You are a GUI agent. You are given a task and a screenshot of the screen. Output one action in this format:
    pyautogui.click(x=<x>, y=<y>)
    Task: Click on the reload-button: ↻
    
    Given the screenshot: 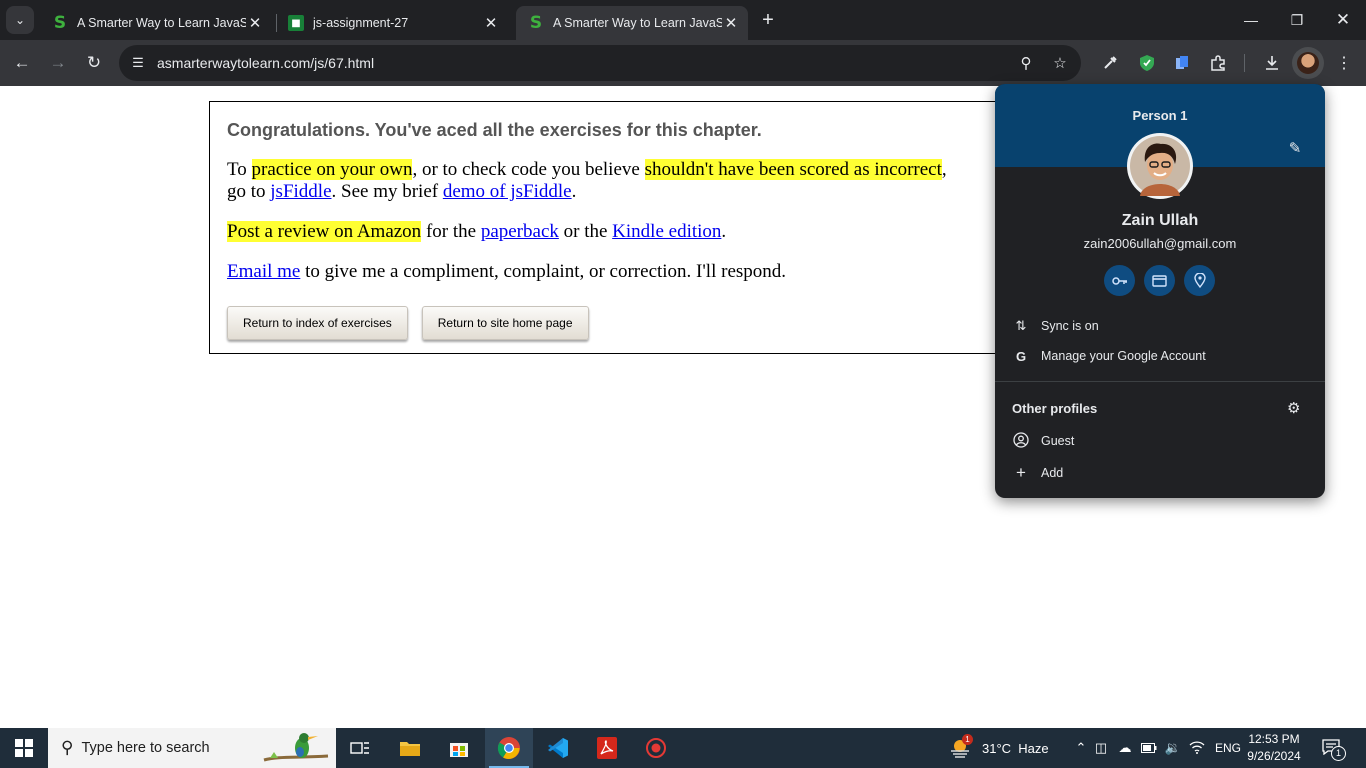 What is the action you would take?
    pyautogui.click(x=94, y=63)
    